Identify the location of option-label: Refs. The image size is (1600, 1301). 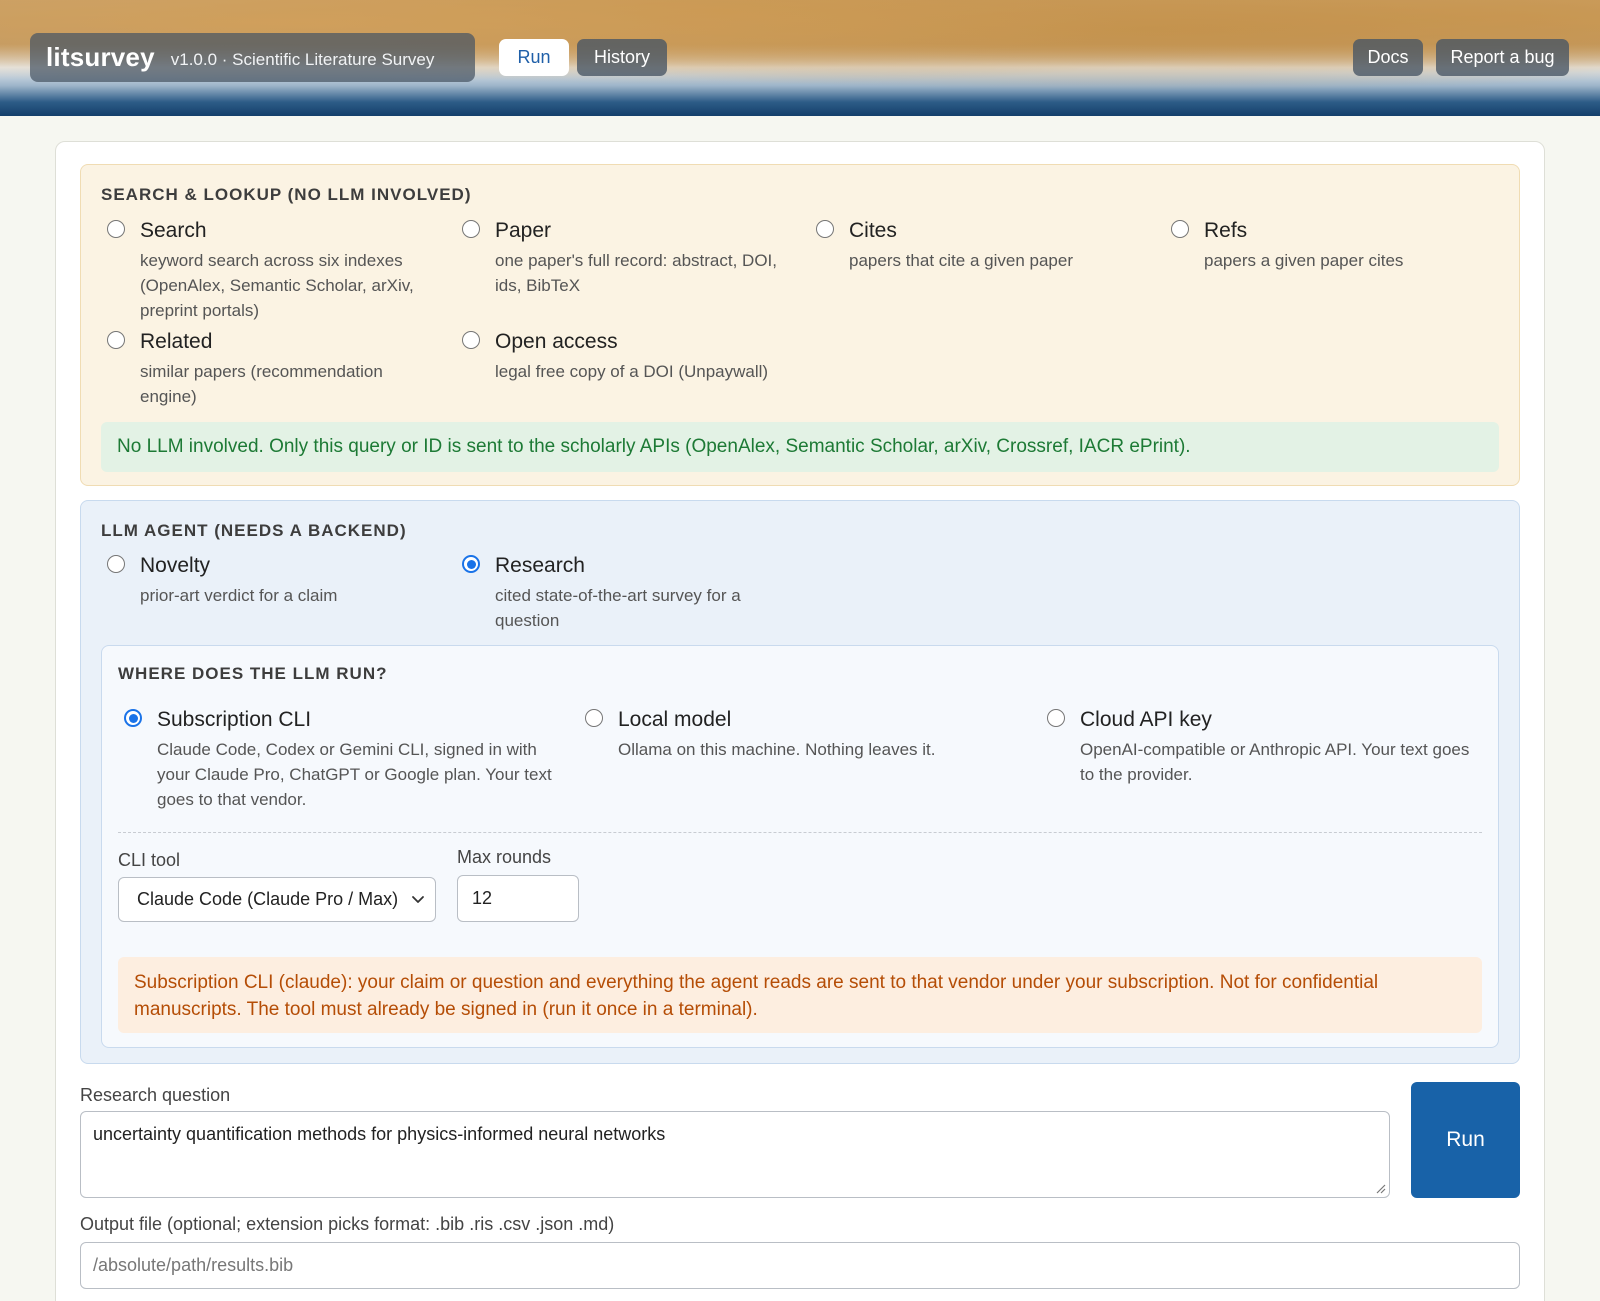
(1226, 230).